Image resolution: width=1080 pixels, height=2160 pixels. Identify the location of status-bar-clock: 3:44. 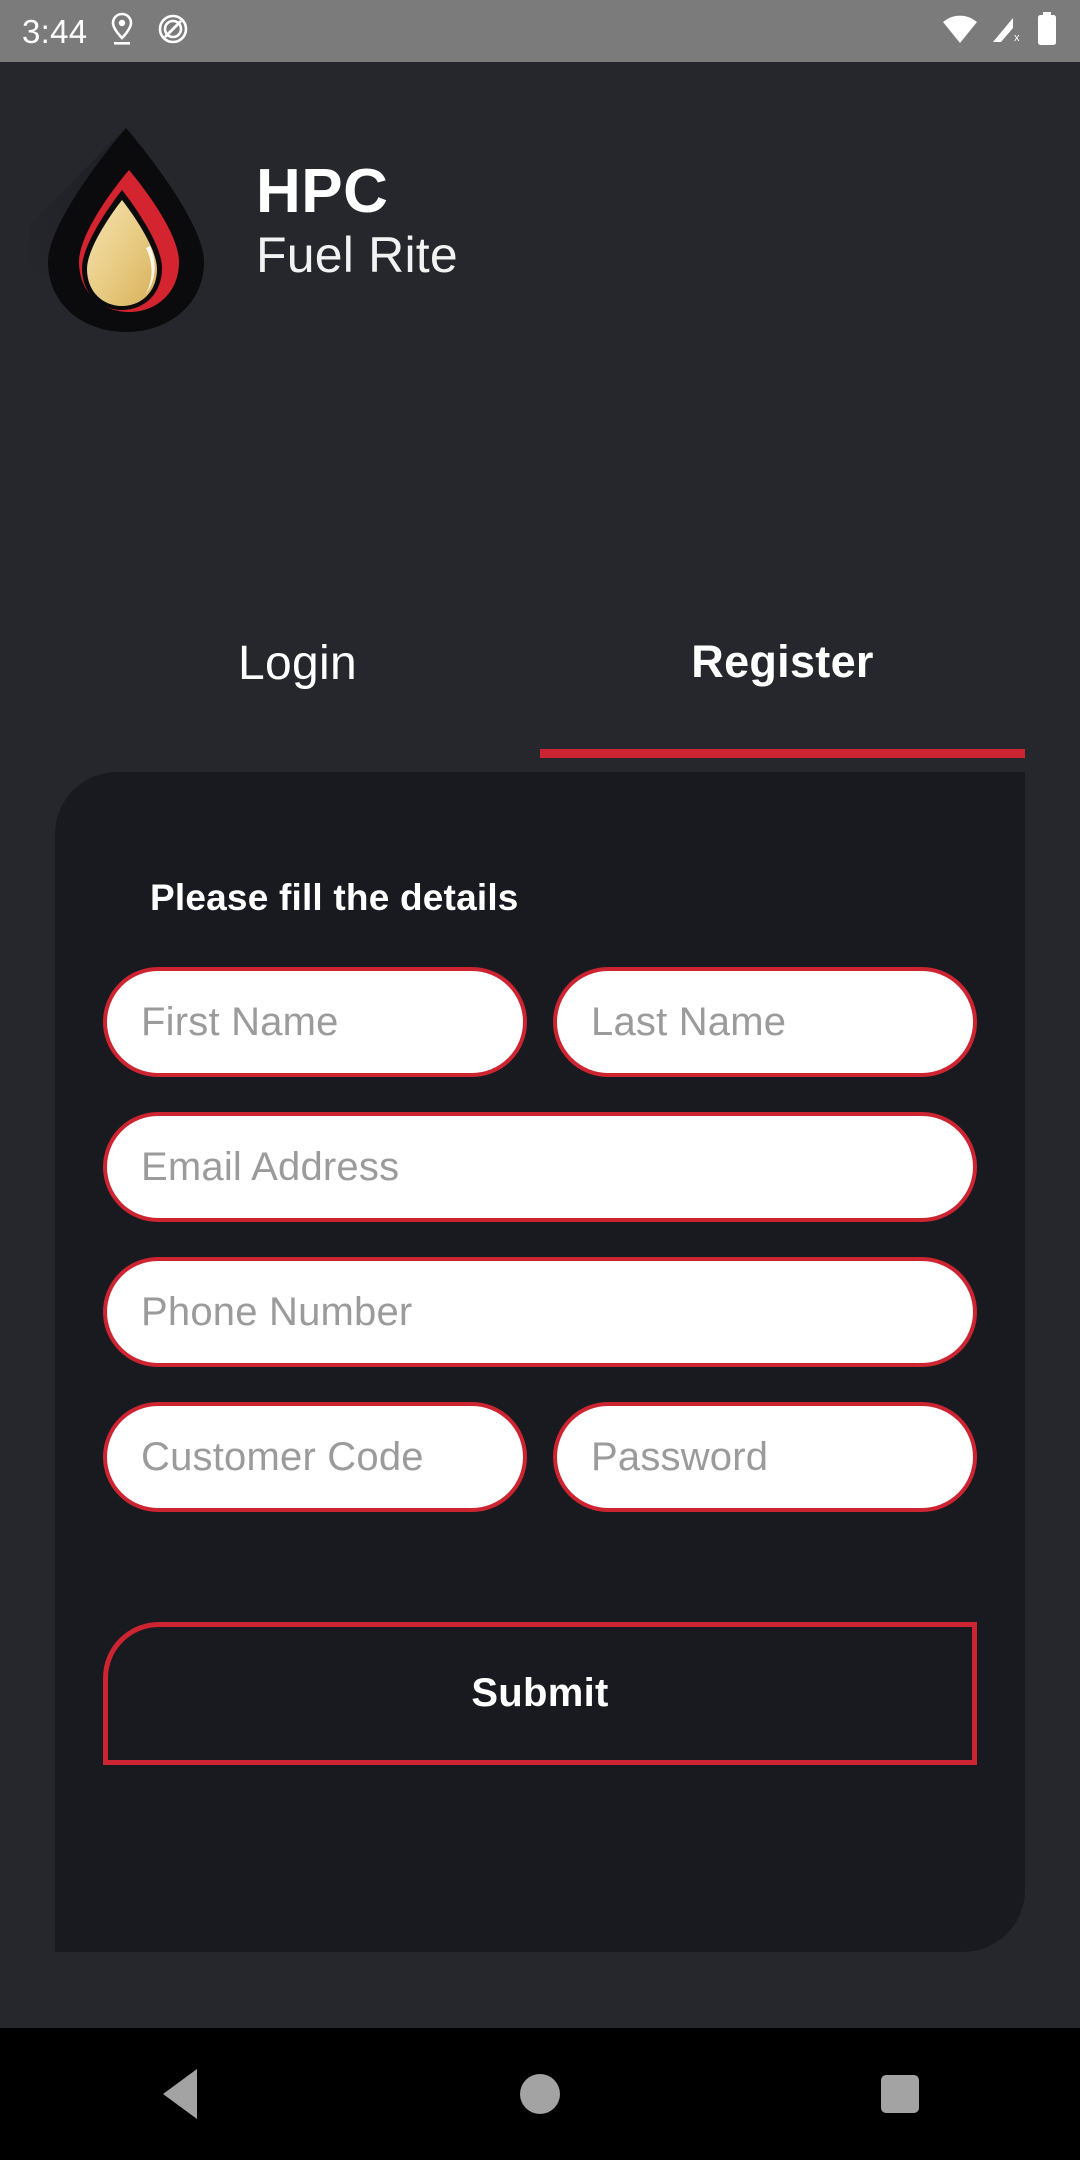
(55, 31).